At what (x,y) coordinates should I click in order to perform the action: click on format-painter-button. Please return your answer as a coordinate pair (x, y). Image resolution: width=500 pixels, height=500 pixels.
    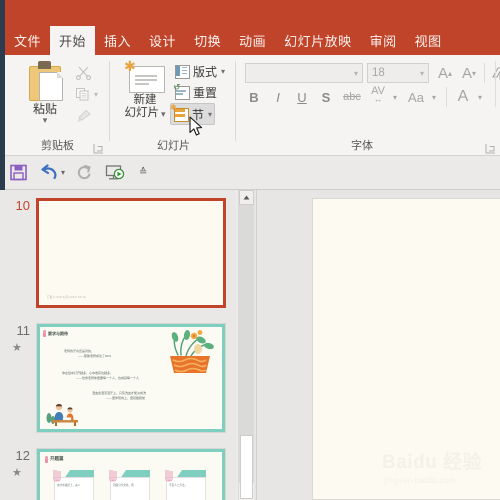
    Looking at the image, I should click on (93, 116).